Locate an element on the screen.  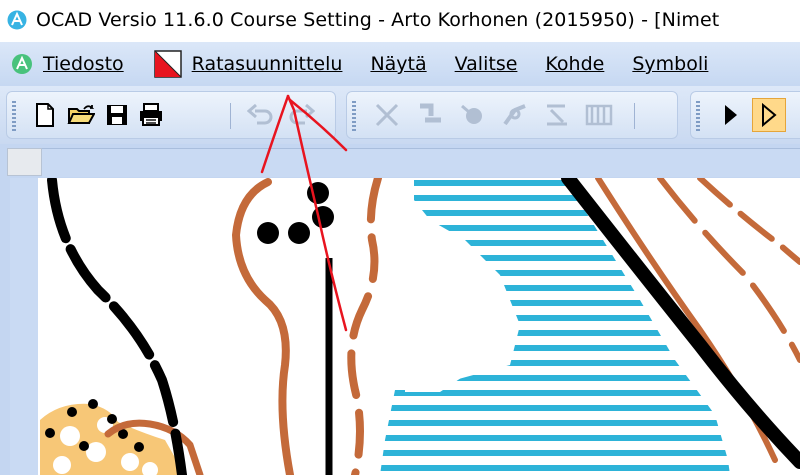
save-icon is located at coordinates (117, 115).